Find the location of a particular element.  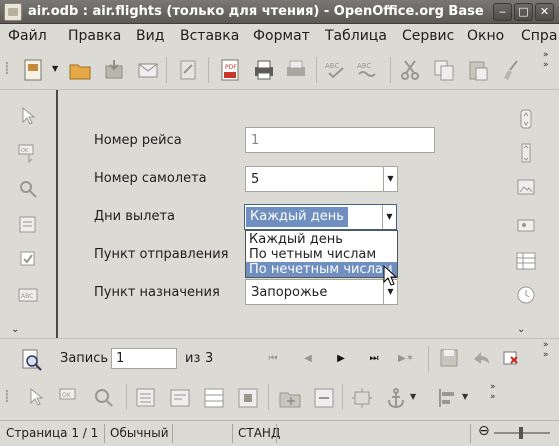

form-properties-icon is located at coordinates (180, 398).